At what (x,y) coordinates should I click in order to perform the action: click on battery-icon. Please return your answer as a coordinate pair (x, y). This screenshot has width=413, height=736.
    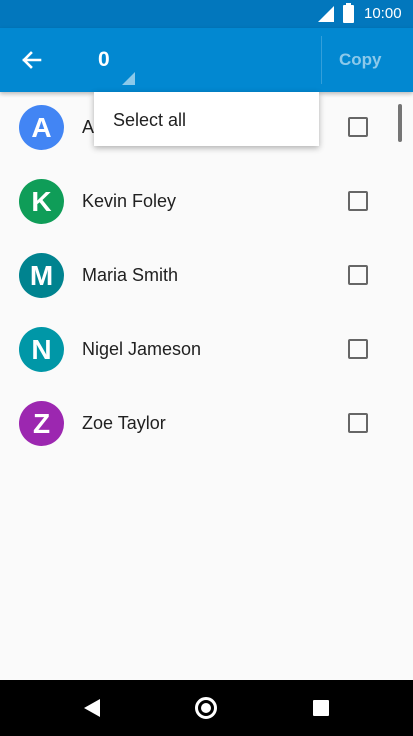
    Looking at the image, I should click on (348, 13).